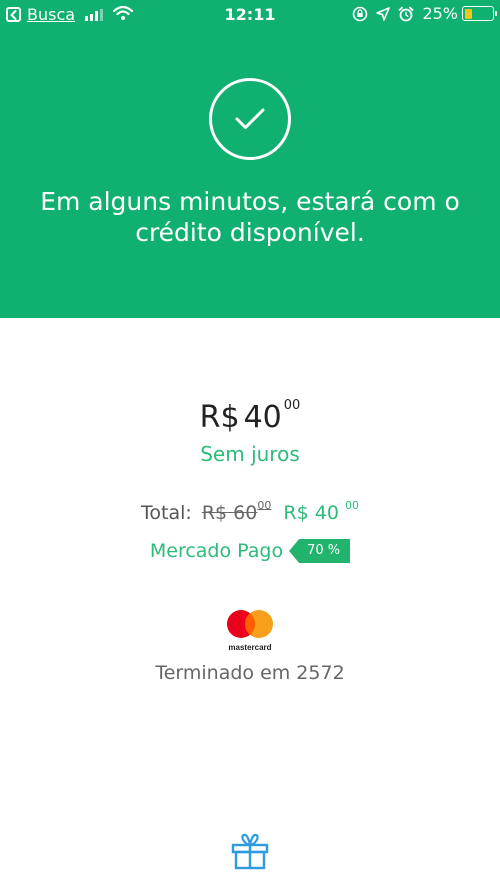 This screenshot has width=500, height=889. Describe the element at coordinates (479, 13) in the screenshot. I see `battery-icon` at that location.